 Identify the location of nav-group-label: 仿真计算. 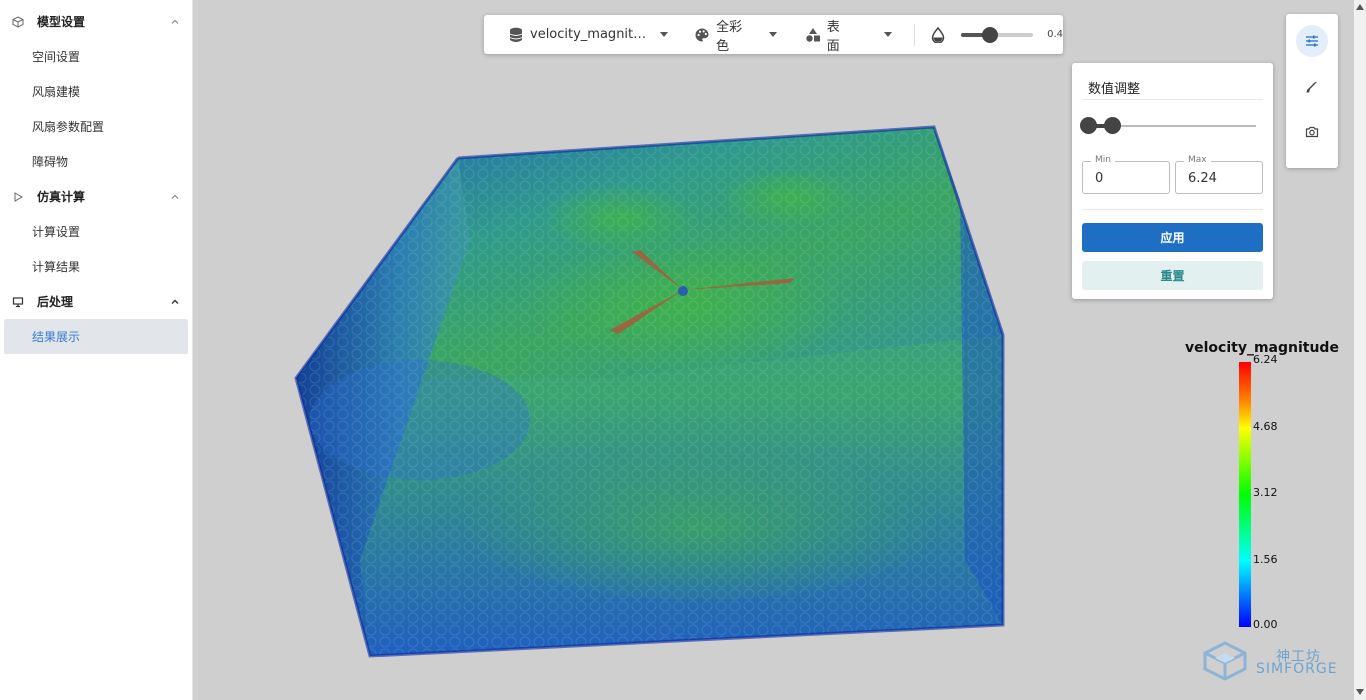
(61, 197).